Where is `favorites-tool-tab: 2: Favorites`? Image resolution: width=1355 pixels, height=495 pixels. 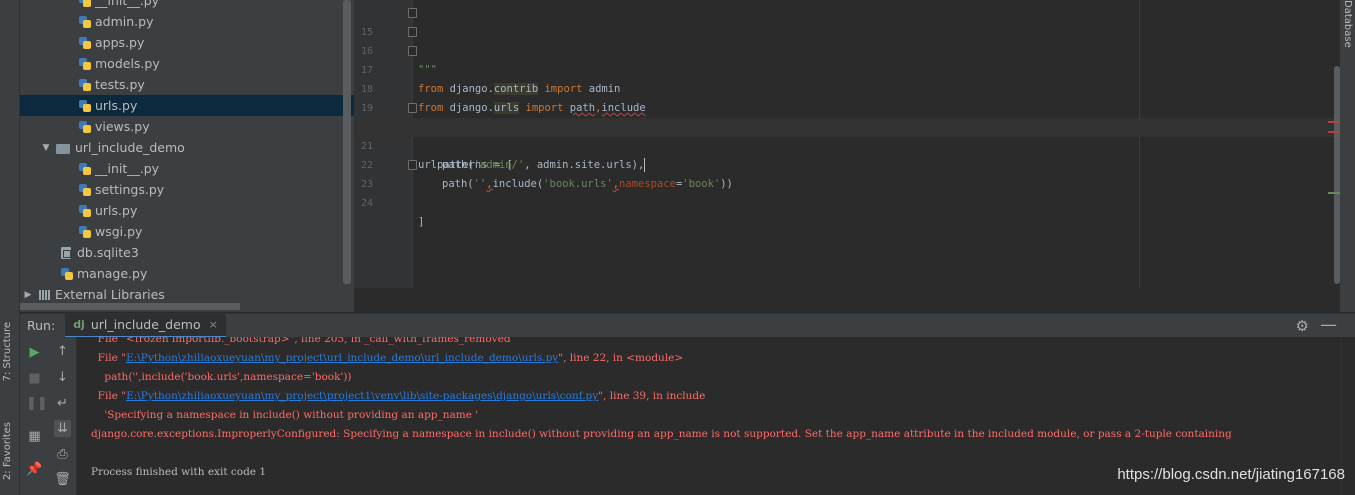 favorites-tool-tab: 2: Favorites is located at coordinates (10, 451).